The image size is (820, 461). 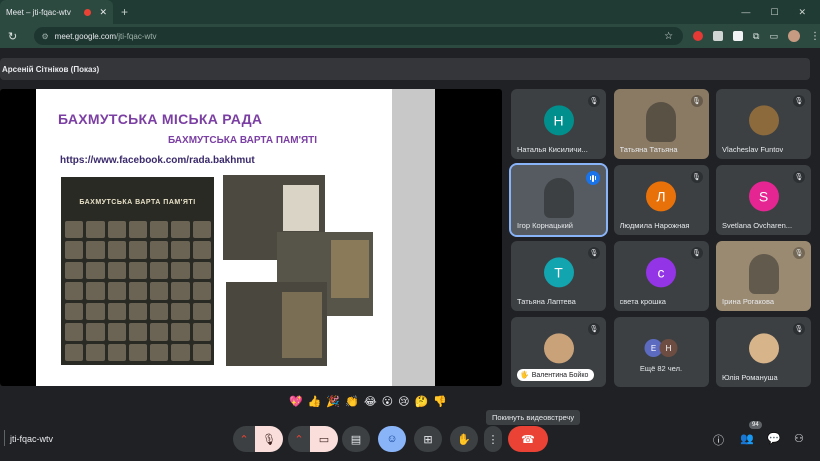 I want to click on reaction-emoji: 😢, so click(x=403, y=401).